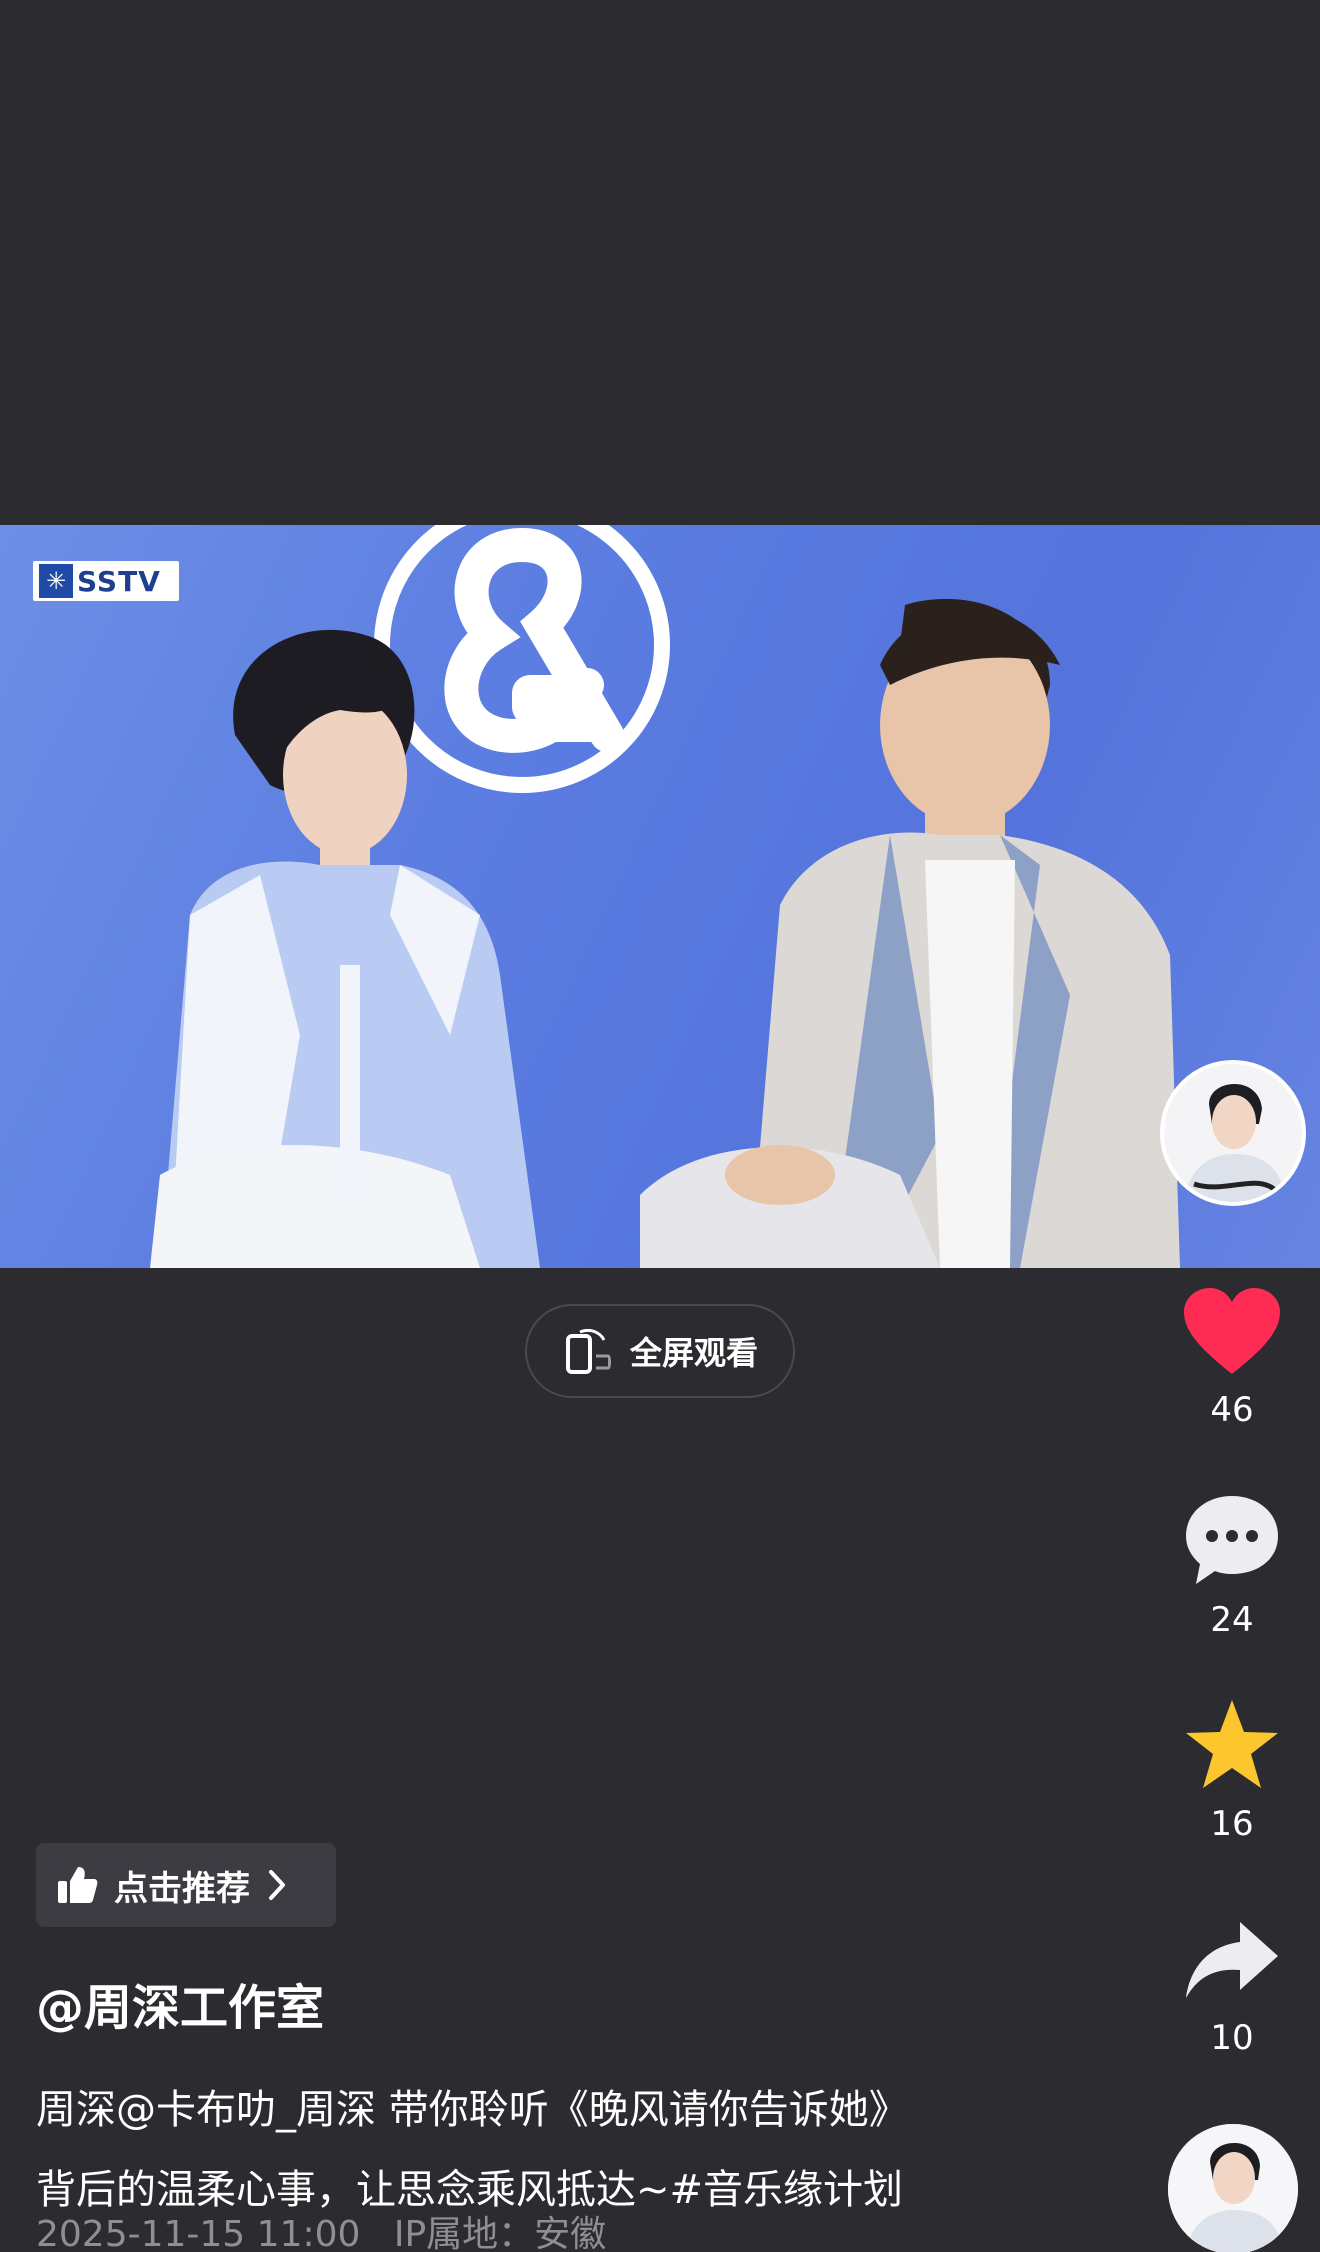  I want to click on favorite-button: 16, so click(1232, 1770).